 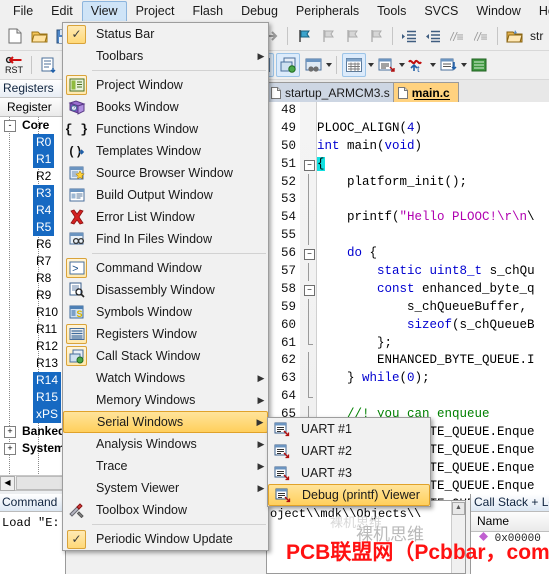 What do you see at coordinates (165, 151) in the screenshot?
I see `menu-item-templates-window: () Templates Window` at bounding box center [165, 151].